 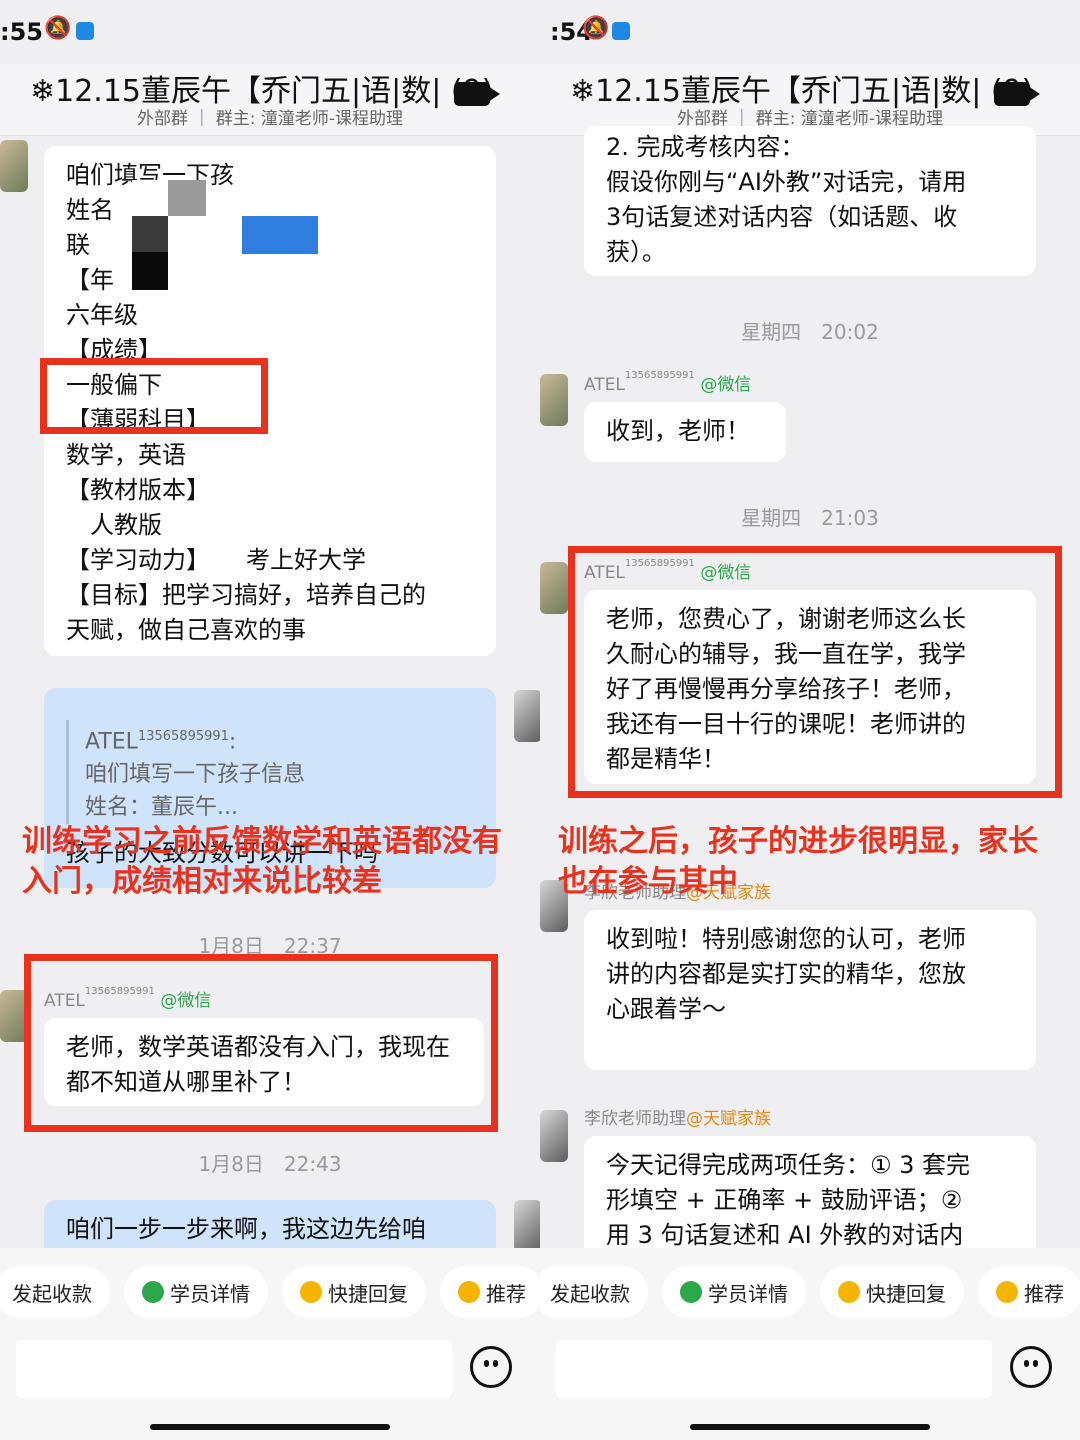 I want to click on annotation-line: 也在参与其中, so click(x=648, y=881).